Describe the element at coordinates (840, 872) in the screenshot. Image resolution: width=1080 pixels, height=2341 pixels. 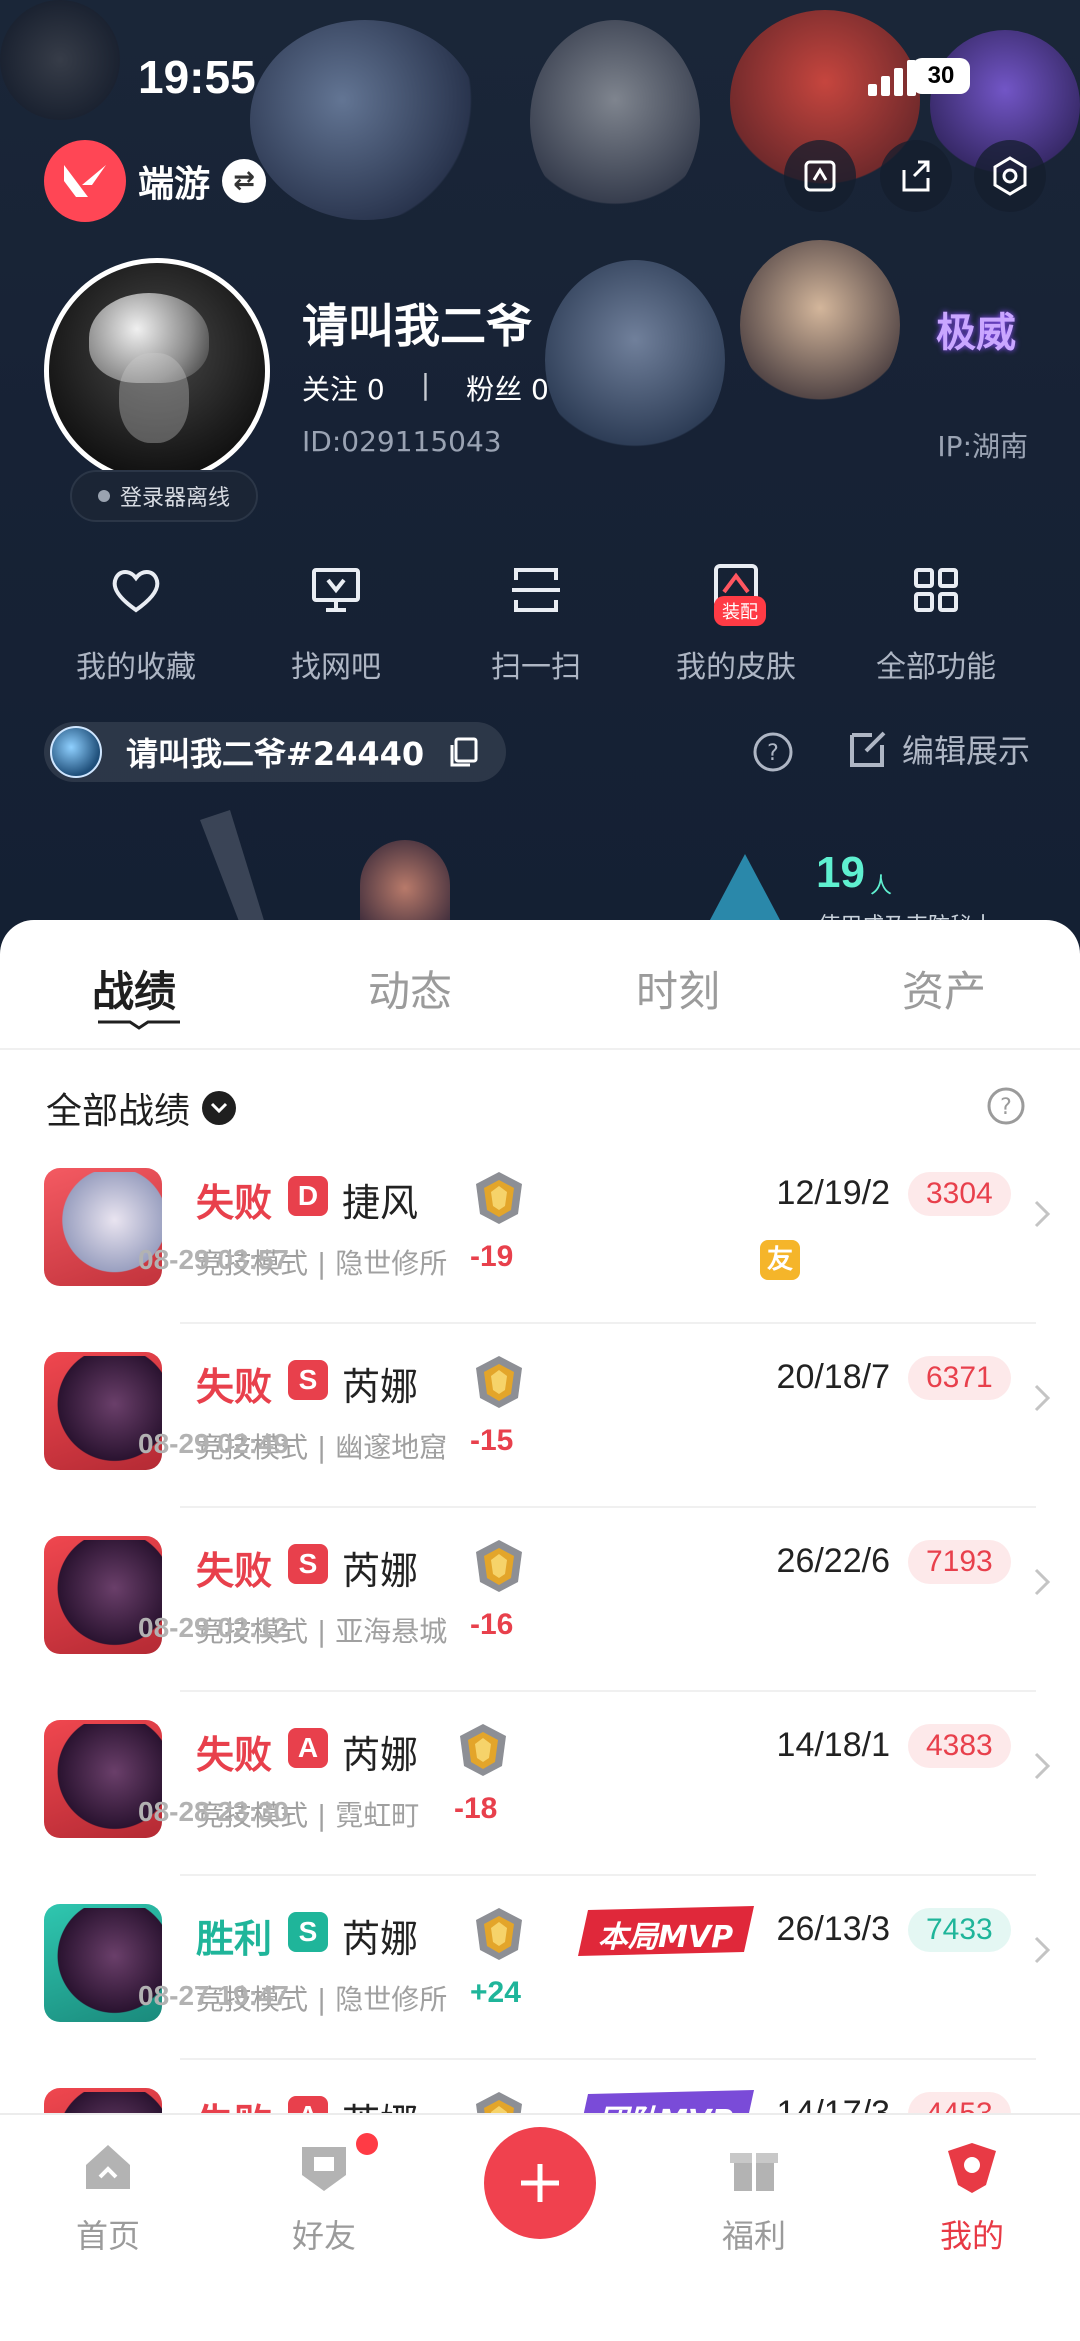
I see `showcase-count: 19` at that location.